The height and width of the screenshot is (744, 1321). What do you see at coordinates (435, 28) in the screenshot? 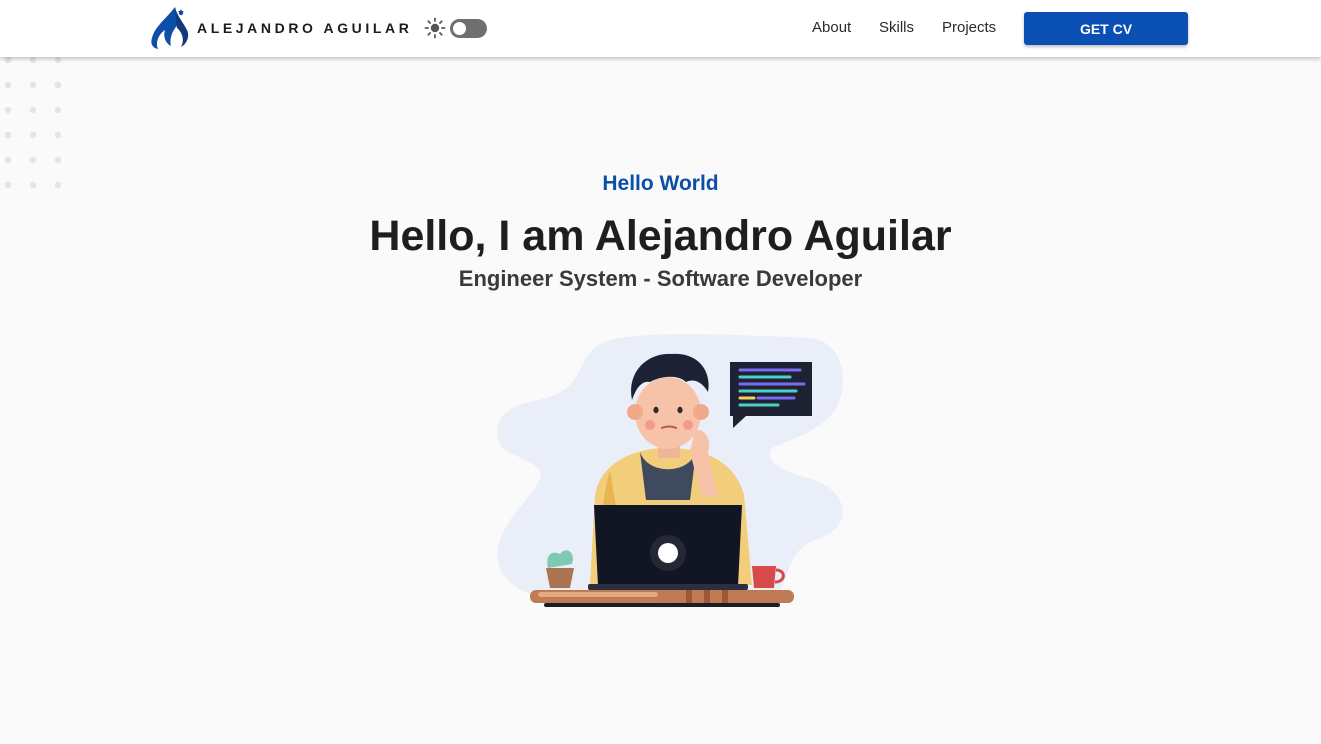
I see `sun-icon` at bounding box center [435, 28].